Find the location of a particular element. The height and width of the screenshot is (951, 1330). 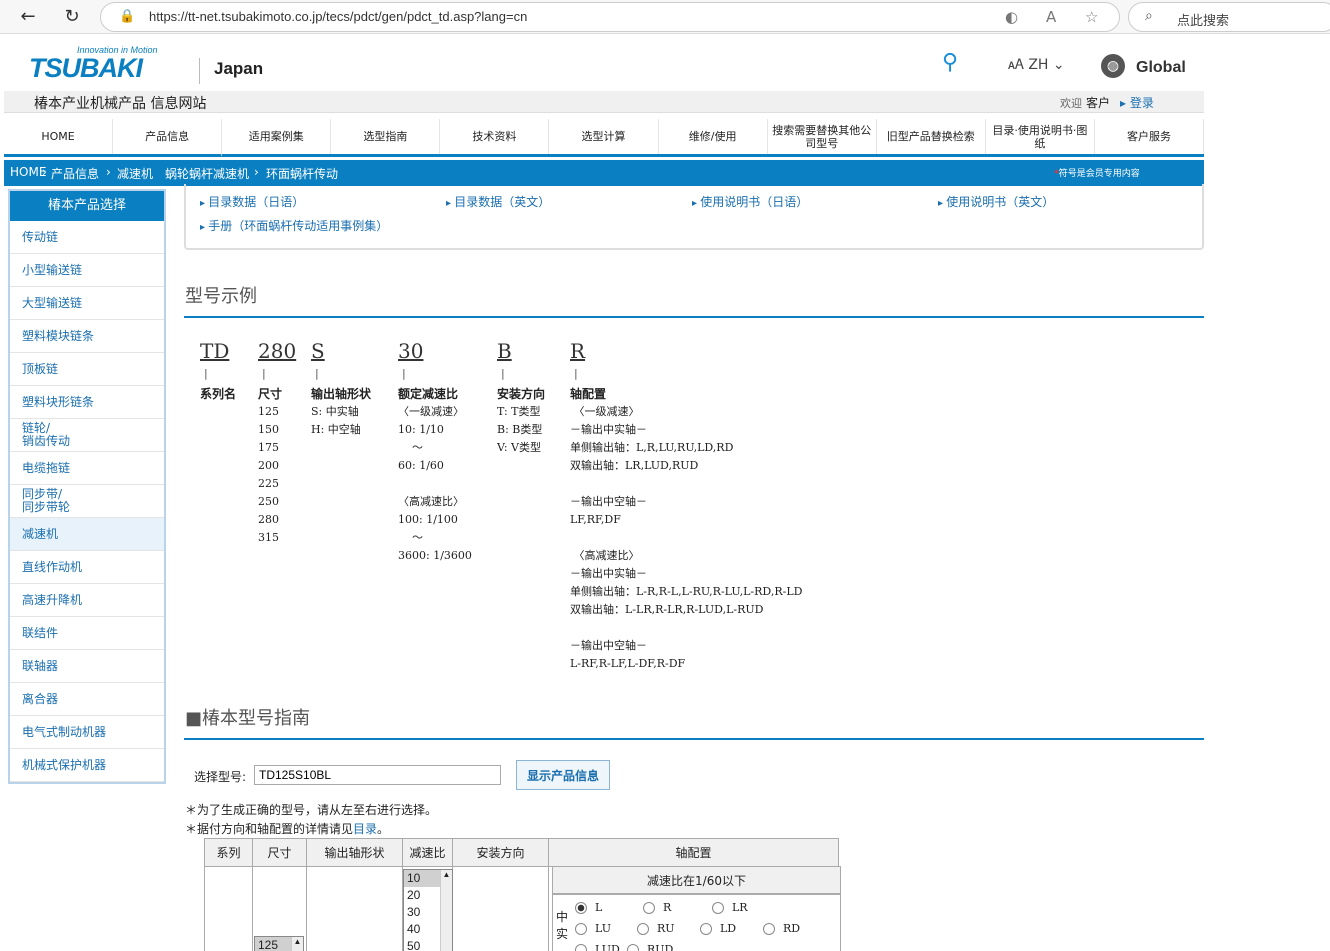

nav-maintenance: 维修/使用 is located at coordinates (713, 136).